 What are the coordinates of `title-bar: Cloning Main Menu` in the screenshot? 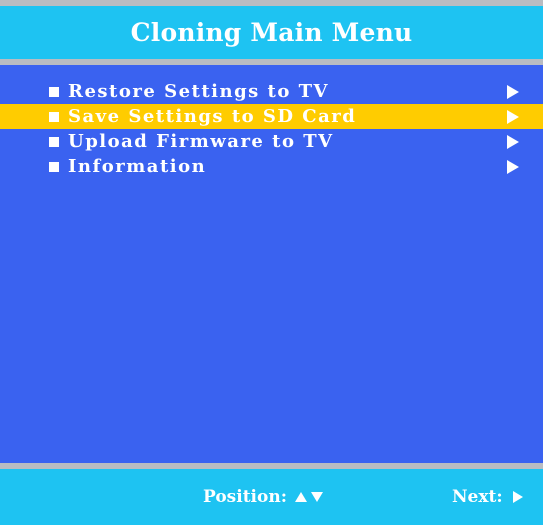 It's located at (271, 32).